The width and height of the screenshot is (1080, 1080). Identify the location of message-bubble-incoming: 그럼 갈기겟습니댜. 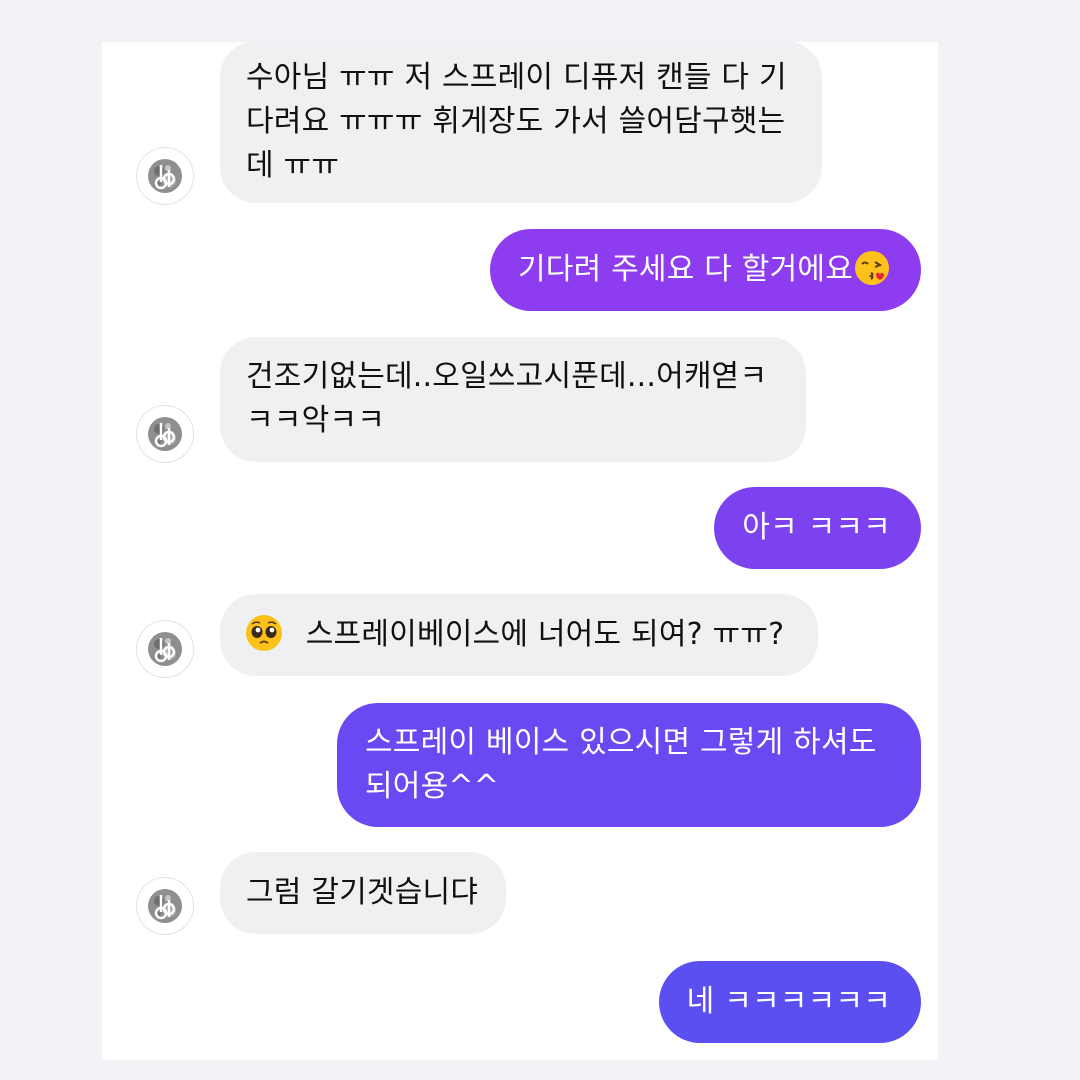
(363, 893).